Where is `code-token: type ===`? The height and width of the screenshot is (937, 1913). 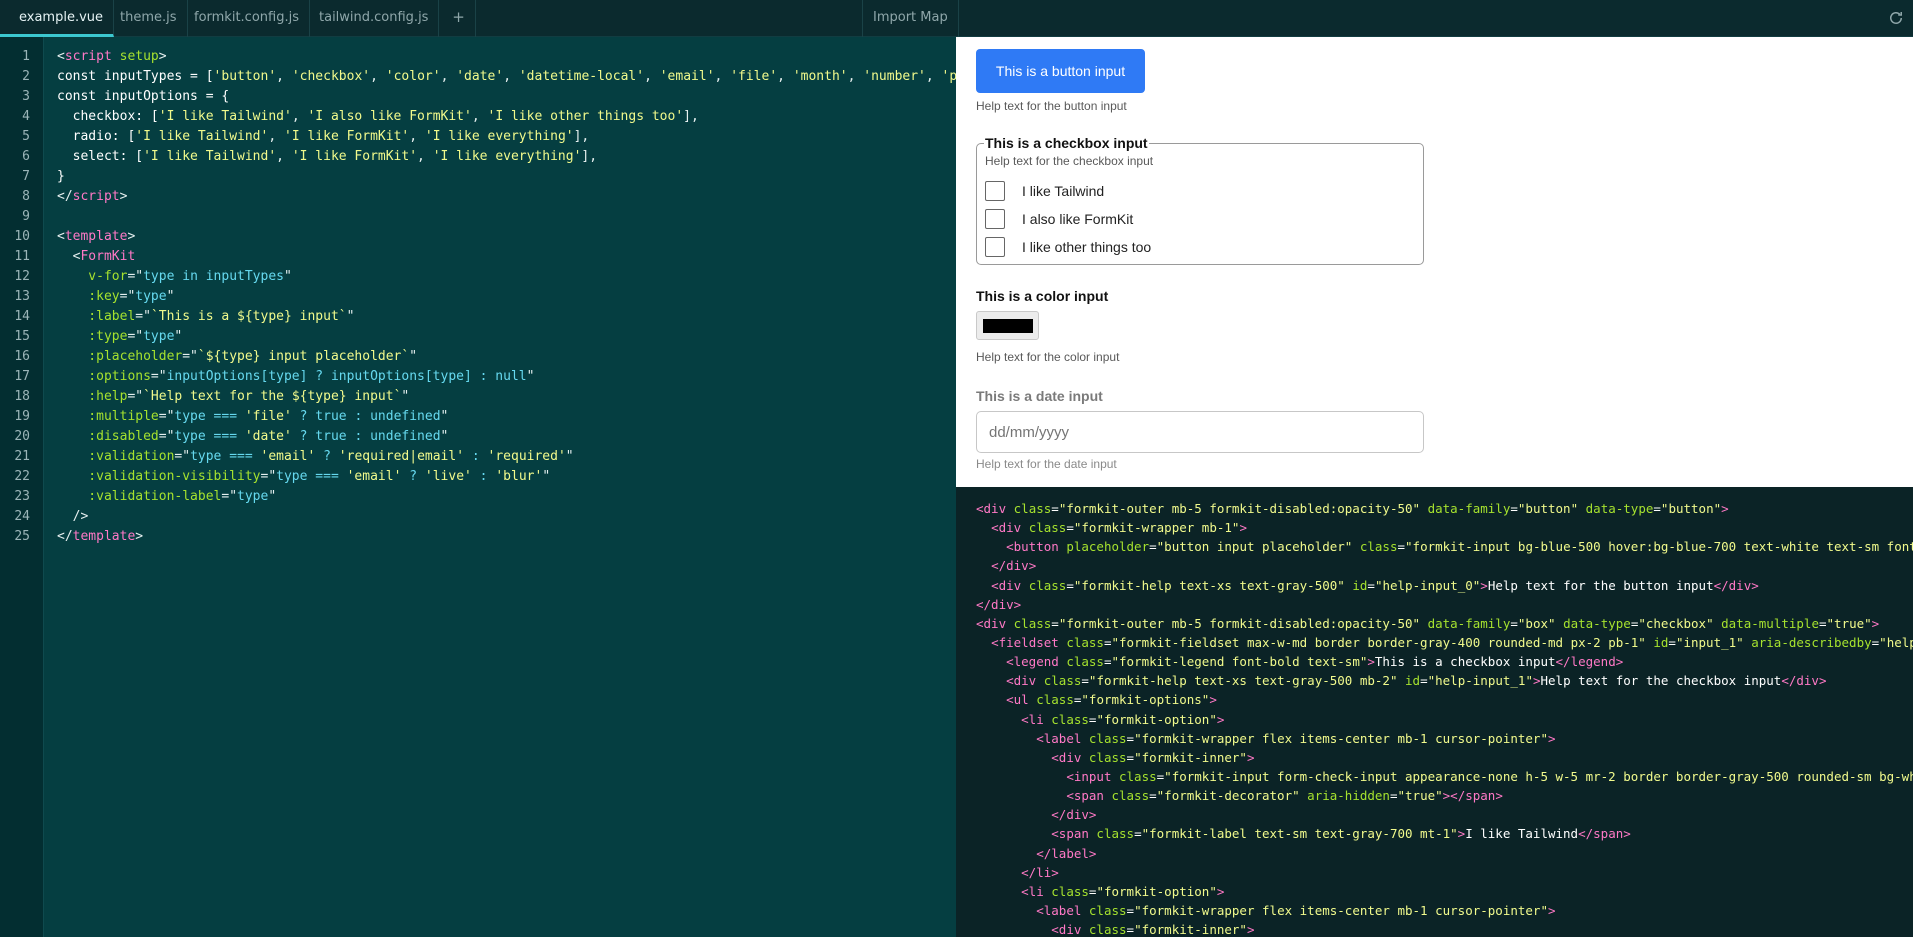
code-token: type === is located at coordinates (311, 476).